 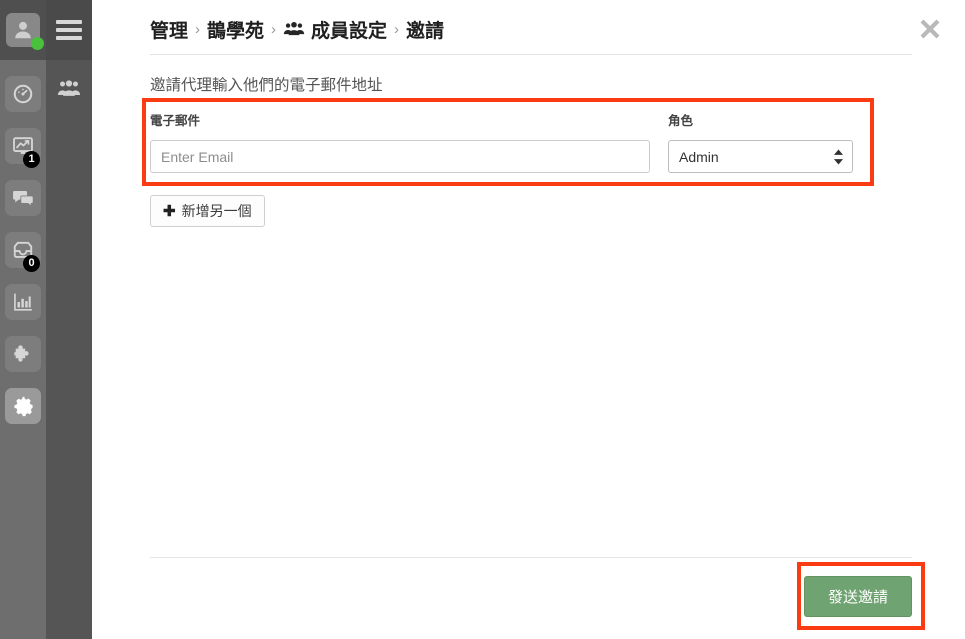 What do you see at coordinates (235, 29) in the screenshot?
I see `breadcrumb-item-org: 鵲學苑` at bounding box center [235, 29].